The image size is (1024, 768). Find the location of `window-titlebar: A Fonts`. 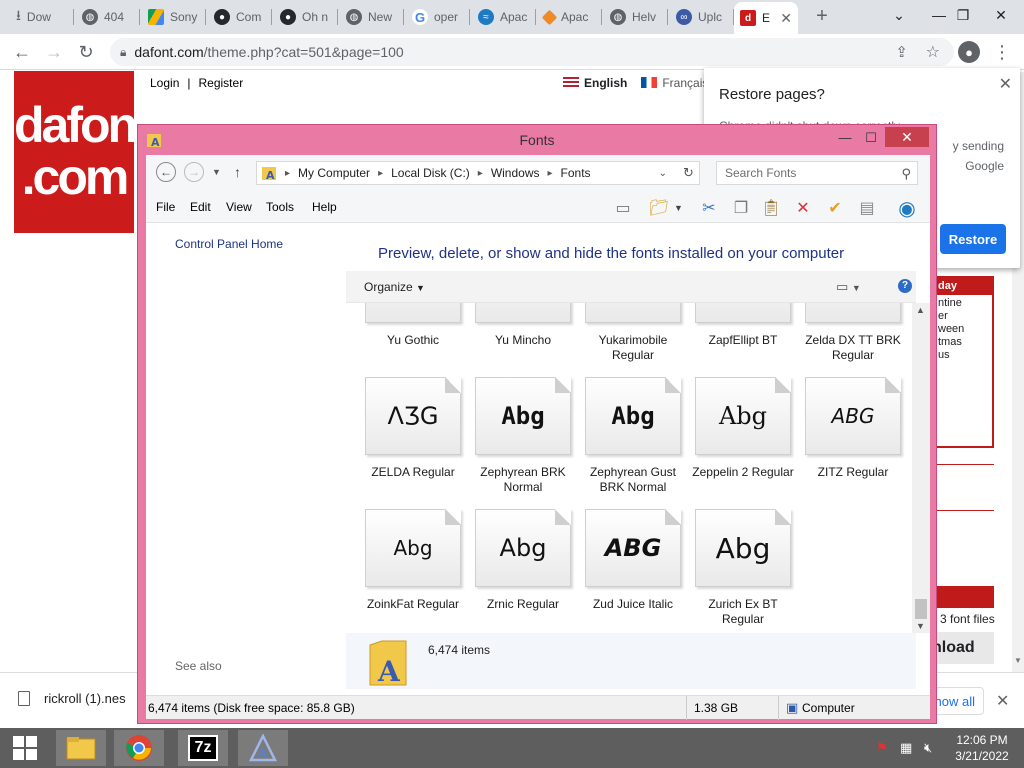

window-titlebar: A Fonts is located at coordinates (537, 140).